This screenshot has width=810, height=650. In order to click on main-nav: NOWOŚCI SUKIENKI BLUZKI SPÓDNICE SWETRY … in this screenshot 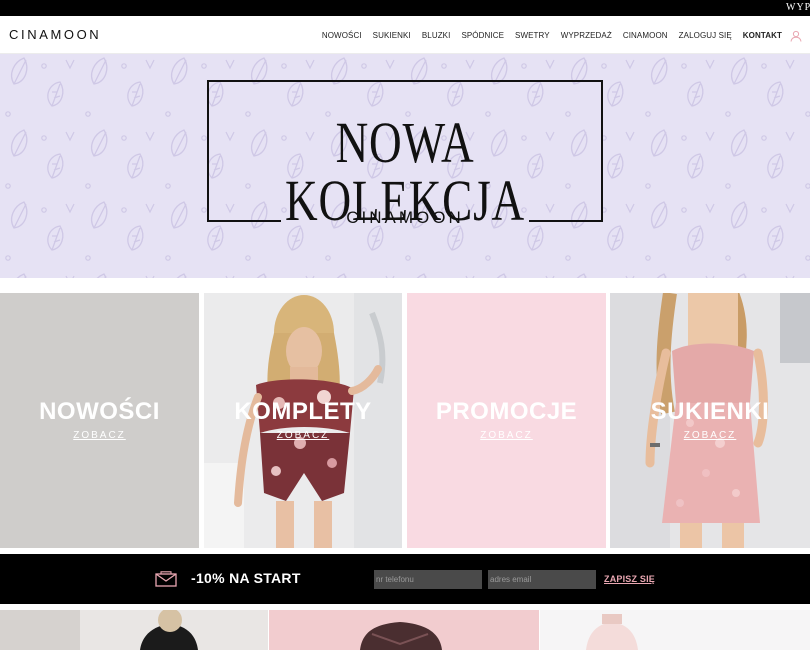, I will do `click(556, 35)`.